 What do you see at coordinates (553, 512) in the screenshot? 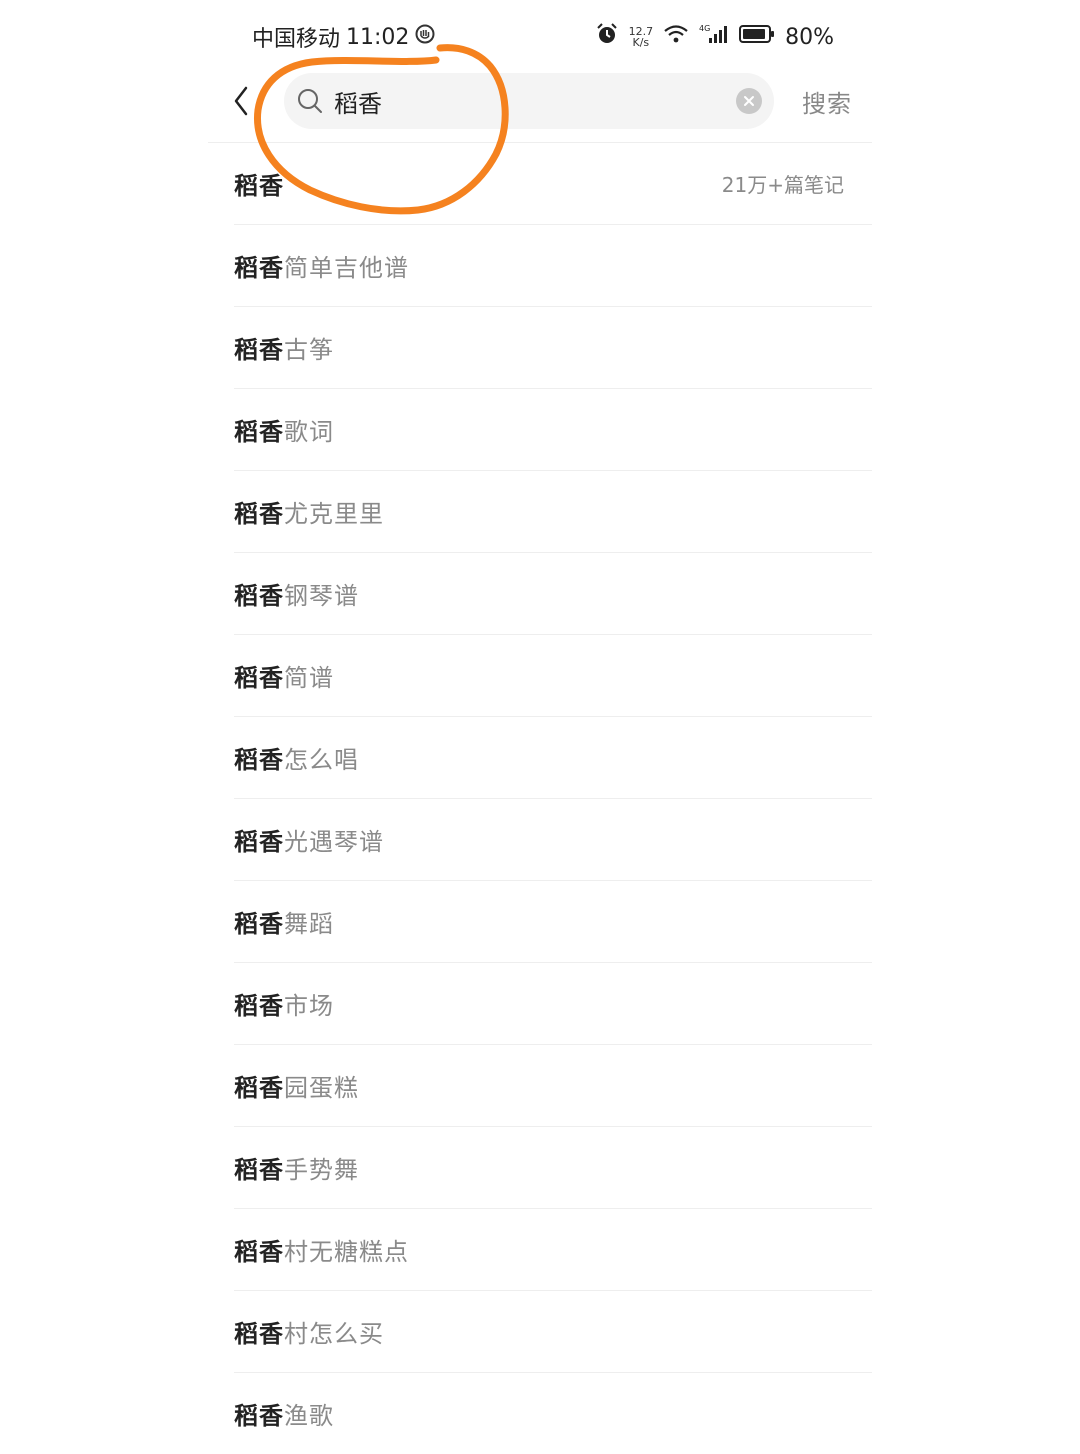
I see `suggestion-item: 稻香尤克里里` at bounding box center [553, 512].